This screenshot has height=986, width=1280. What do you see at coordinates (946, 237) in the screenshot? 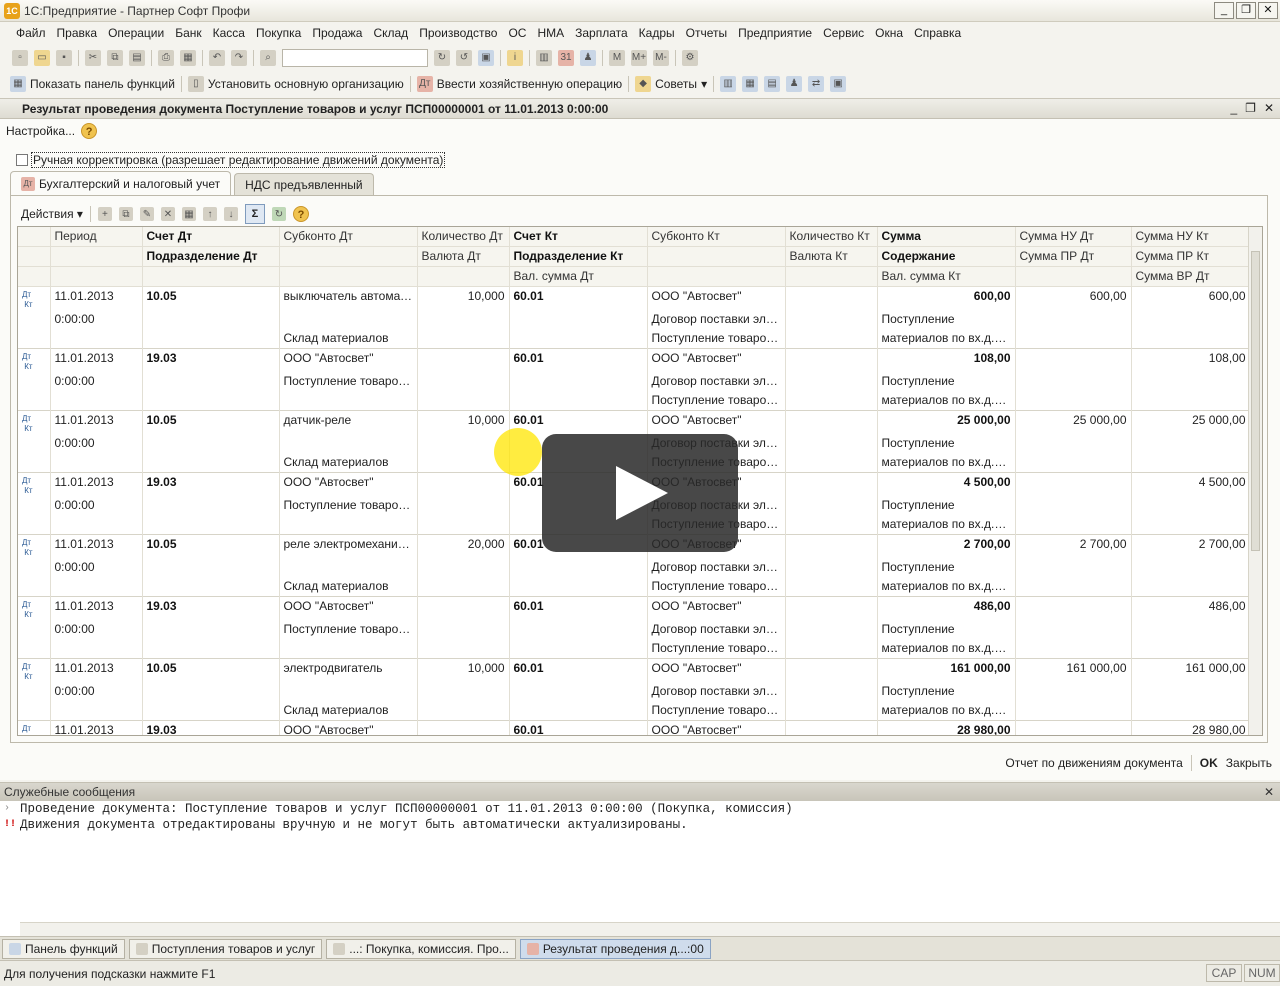
I see `column-header: Сумма` at bounding box center [946, 237].